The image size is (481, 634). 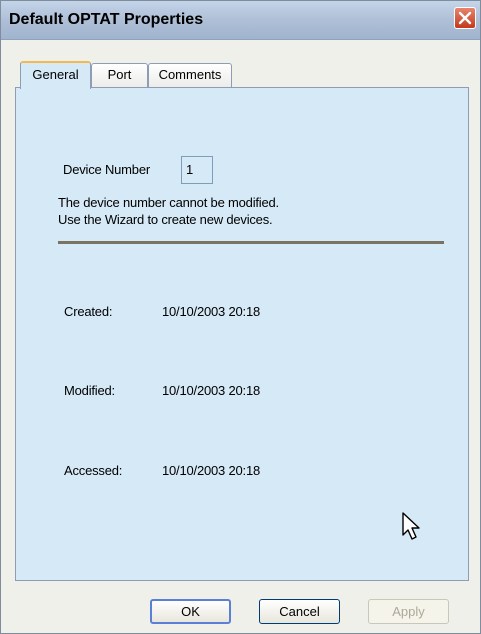 What do you see at coordinates (119, 75) in the screenshot?
I see `tab-port: Port` at bounding box center [119, 75].